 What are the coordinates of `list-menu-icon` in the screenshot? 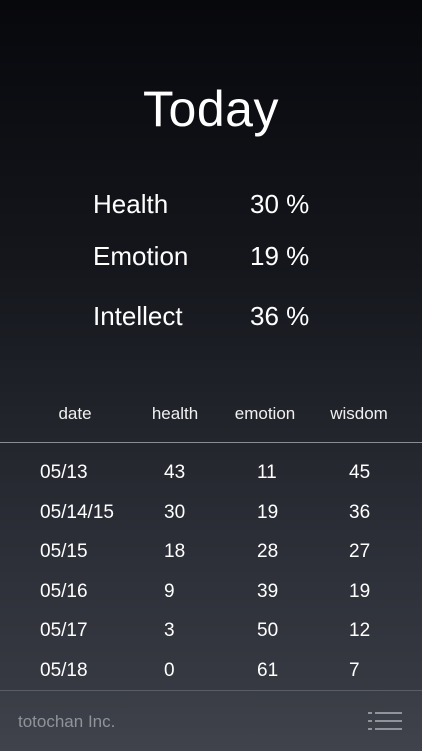 It's located at (385, 721).